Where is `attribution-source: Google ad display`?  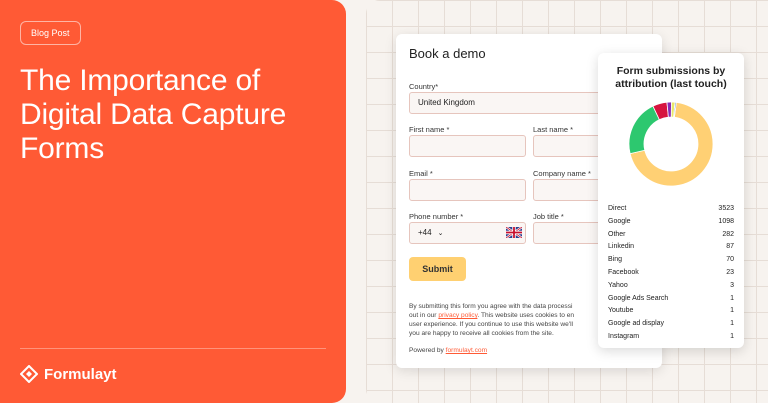
attribution-source: Google ad display is located at coordinates (636, 324).